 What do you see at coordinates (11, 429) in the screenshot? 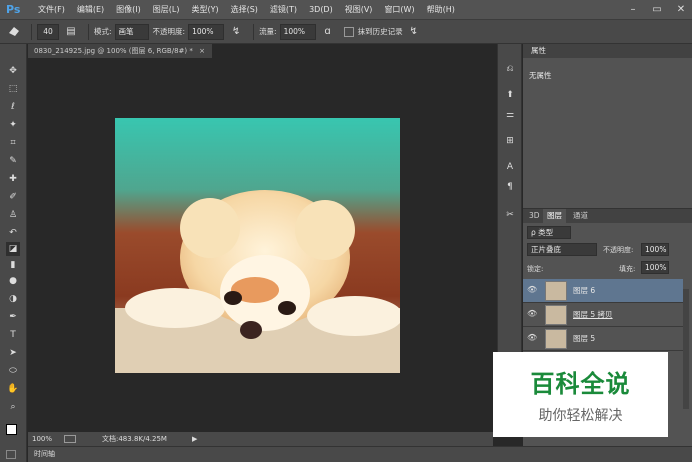
I see `foreground-color-swatch` at bounding box center [11, 429].